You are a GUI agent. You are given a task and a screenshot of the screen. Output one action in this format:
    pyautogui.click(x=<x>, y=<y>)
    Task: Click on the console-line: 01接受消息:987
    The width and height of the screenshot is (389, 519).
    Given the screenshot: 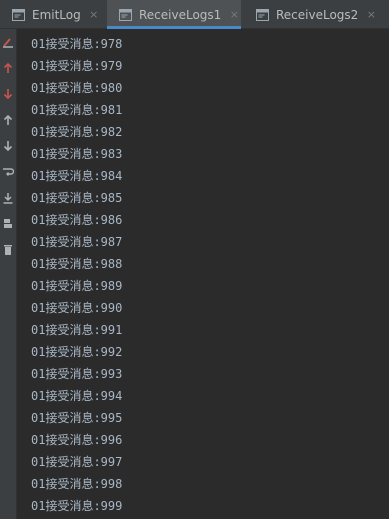 What is the action you would take?
    pyautogui.click(x=77, y=242)
    